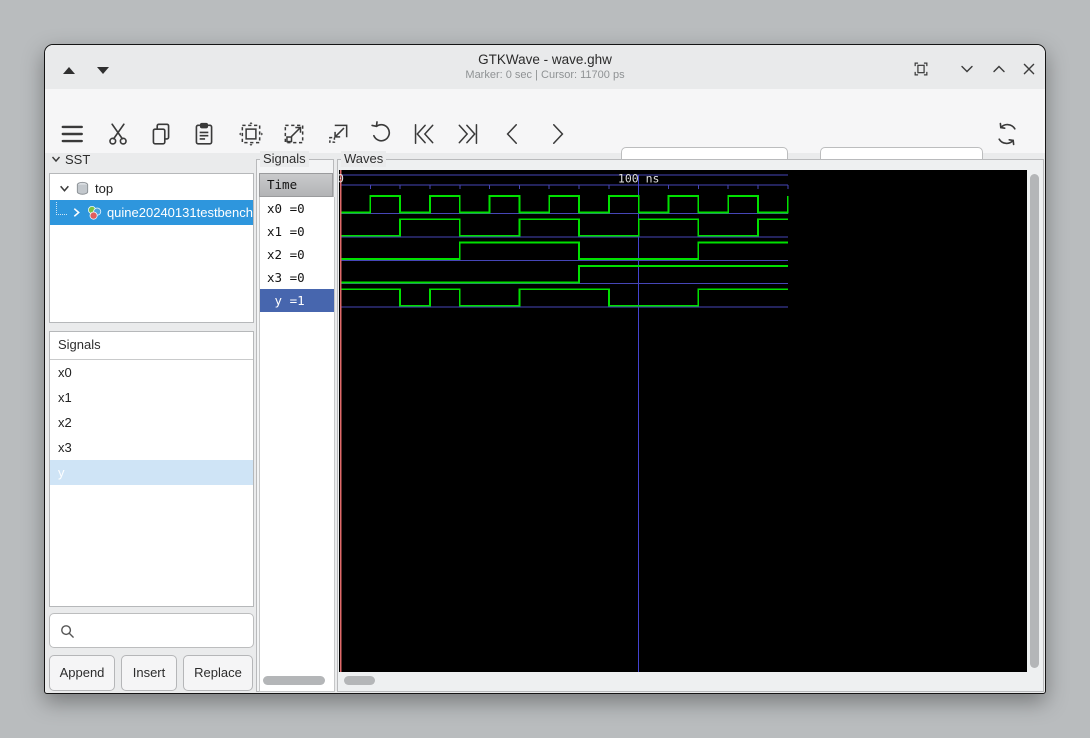  What do you see at coordinates (564, 250) in the screenshot?
I see `waveform-trace-x2` at bounding box center [564, 250].